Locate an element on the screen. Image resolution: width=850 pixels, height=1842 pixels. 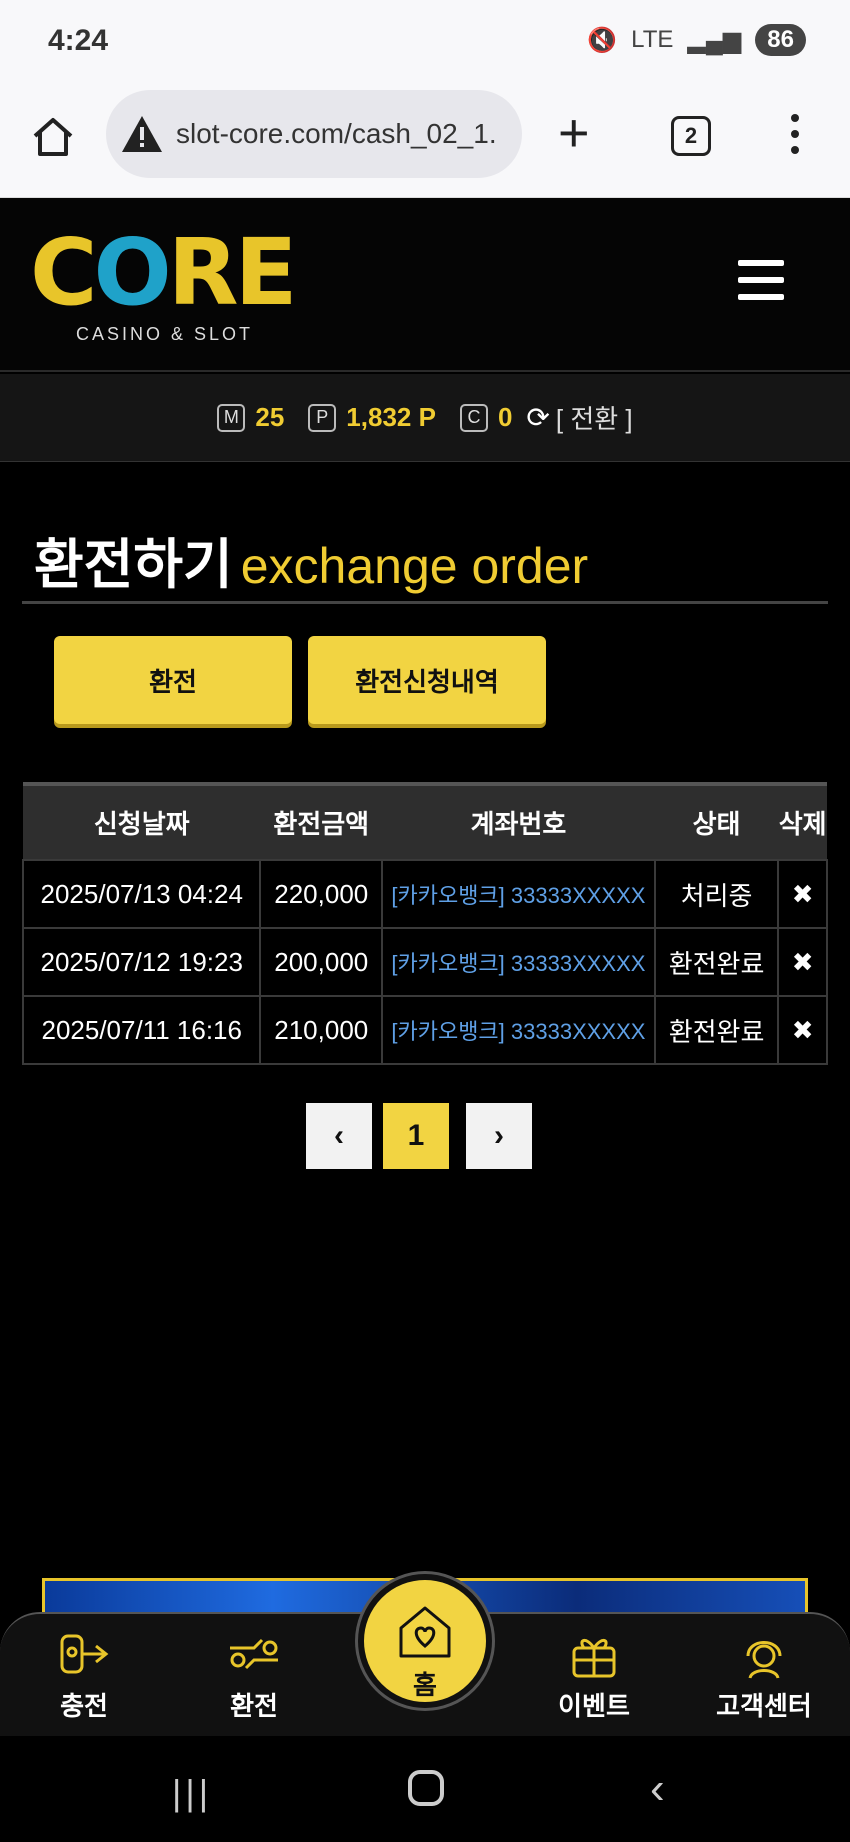
page-1-button: 1 is located at coordinates (416, 1136).